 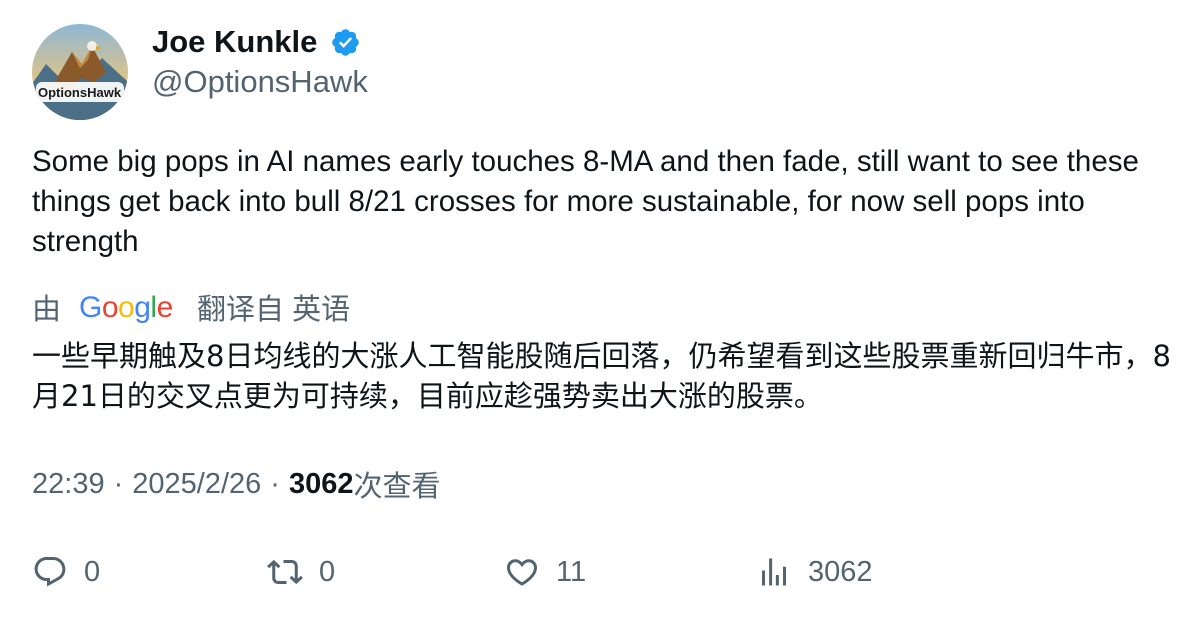 What do you see at coordinates (92, 571) in the screenshot?
I see `reply-count: 0` at bounding box center [92, 571].